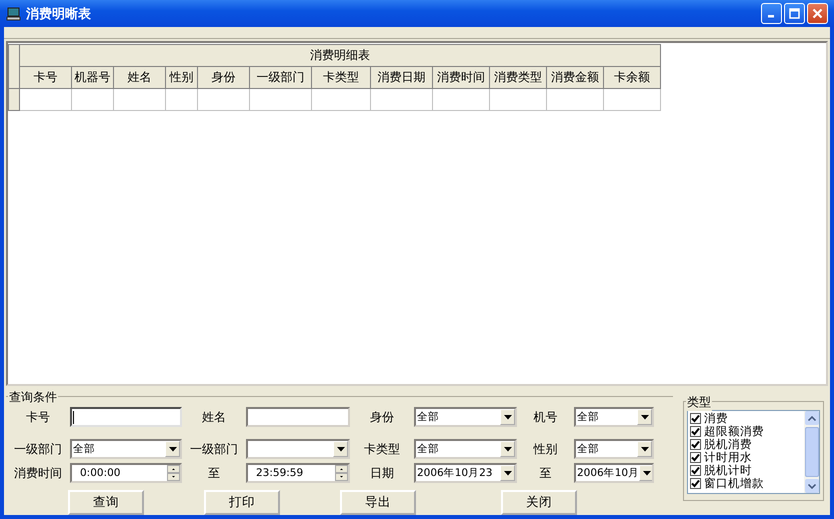 The image size is (834, 519). Describe the element at coordinates (106, 502) in the screenshot. I see `action-button: 查询` at that location.